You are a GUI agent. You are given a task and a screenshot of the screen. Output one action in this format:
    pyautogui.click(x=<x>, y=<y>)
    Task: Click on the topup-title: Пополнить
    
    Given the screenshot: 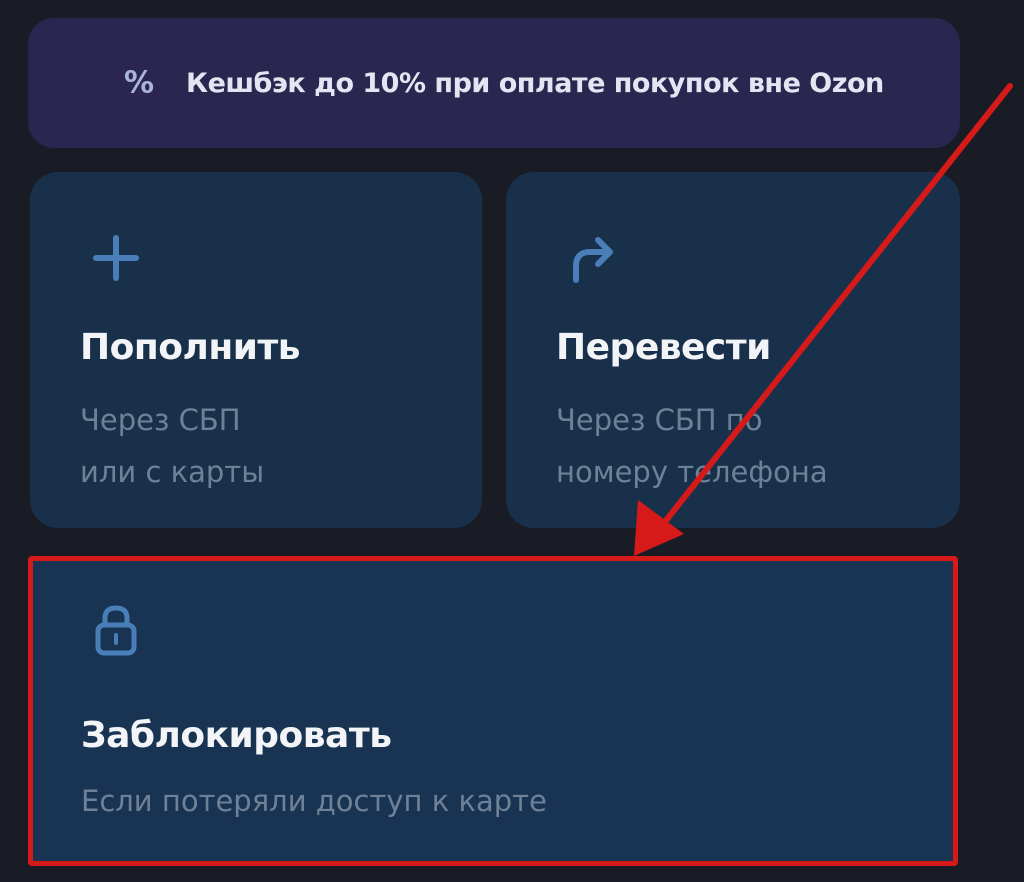 What is the action you would take?
    pyautogui.click(x=190, y=347)
    